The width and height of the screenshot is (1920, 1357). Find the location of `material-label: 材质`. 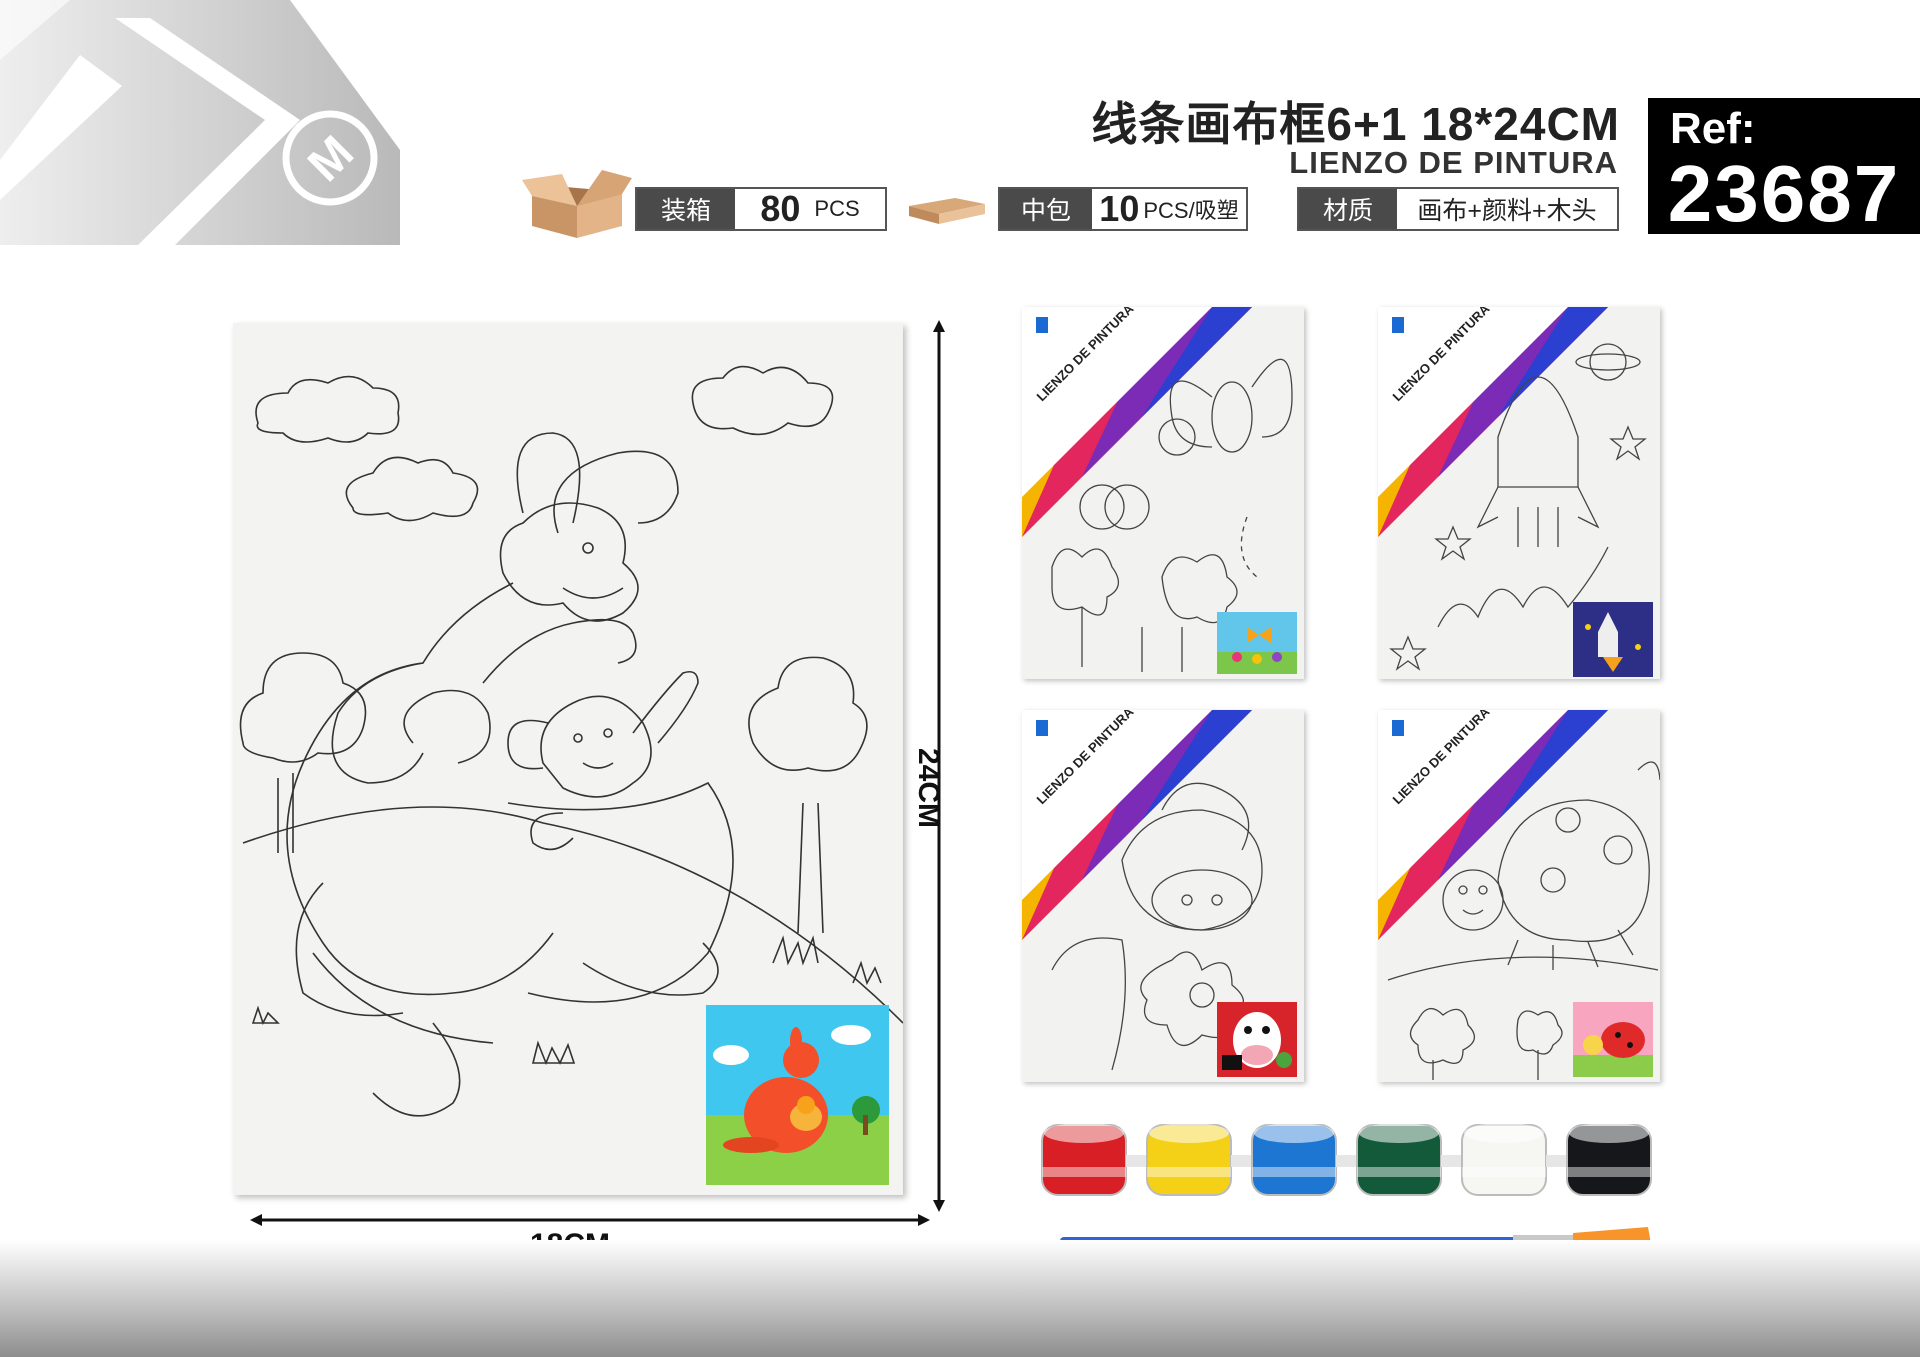

material-label: 材质 is located at coordinates (1348, 209).